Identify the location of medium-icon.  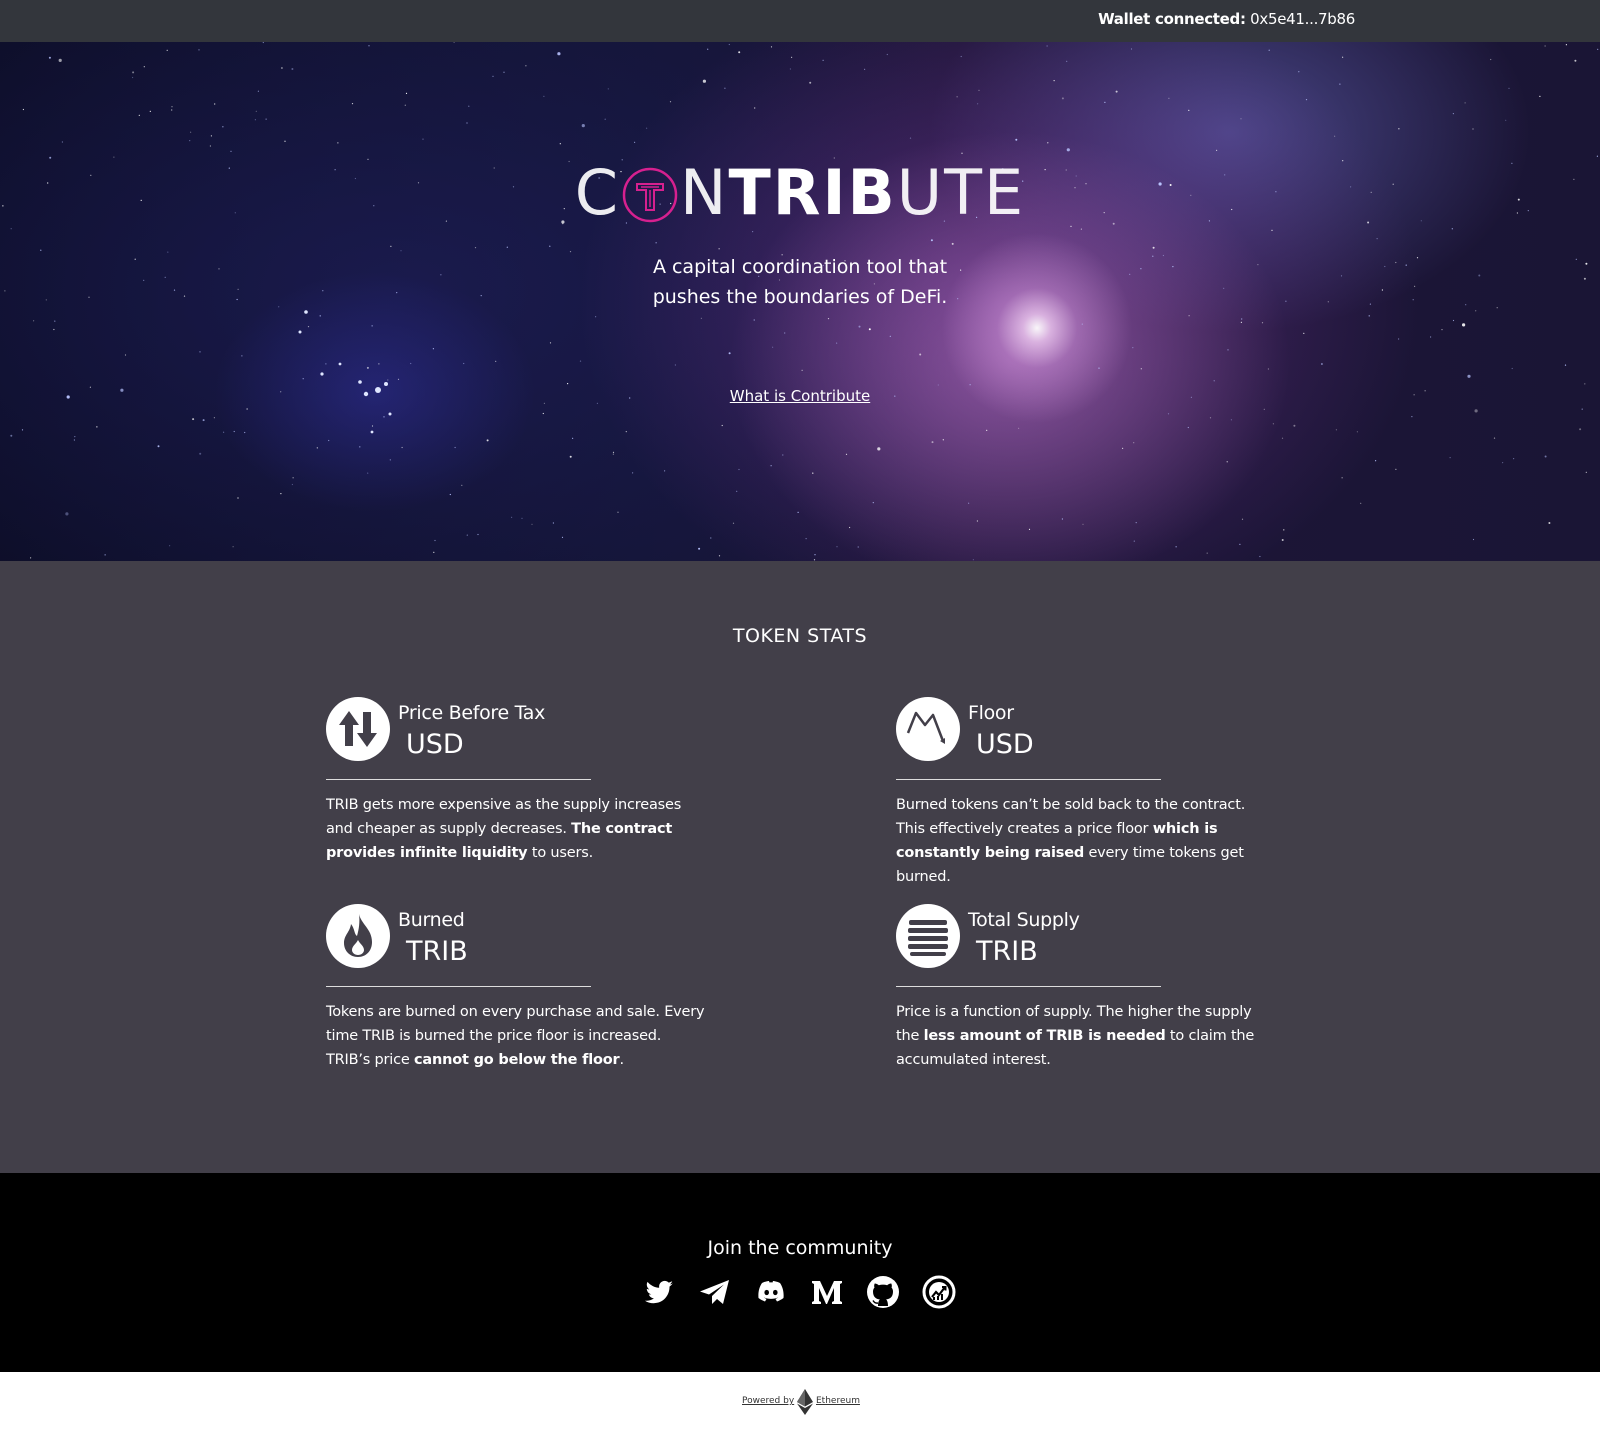
(827, 1292).